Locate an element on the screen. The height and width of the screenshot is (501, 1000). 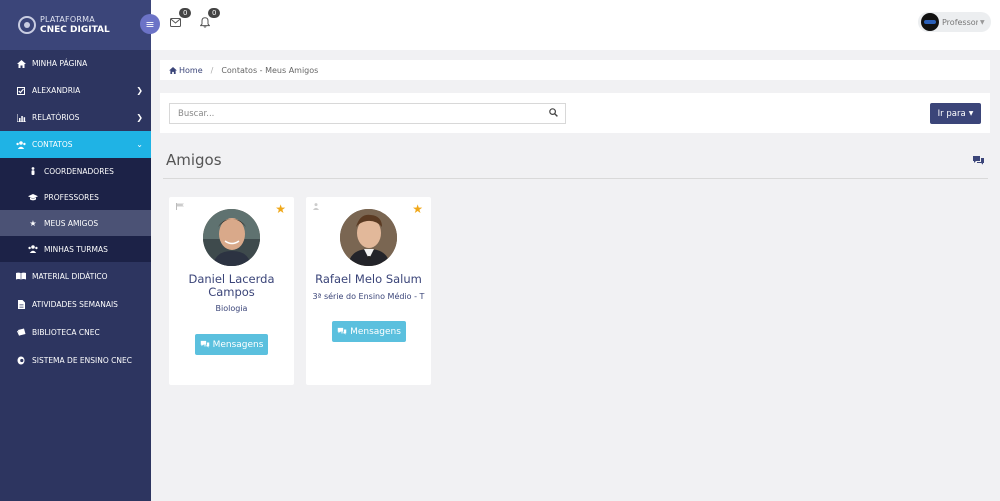
sidebar-item-label: ALEXANDRIA is located at coordinates (56, 90).